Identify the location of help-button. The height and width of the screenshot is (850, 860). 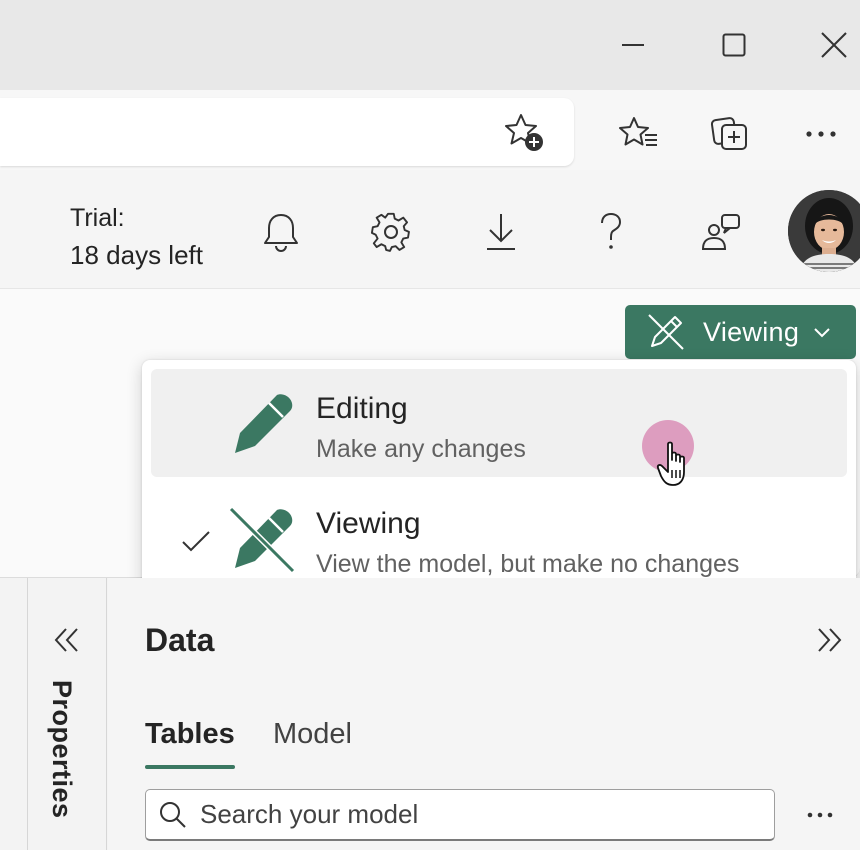
(611, 232).